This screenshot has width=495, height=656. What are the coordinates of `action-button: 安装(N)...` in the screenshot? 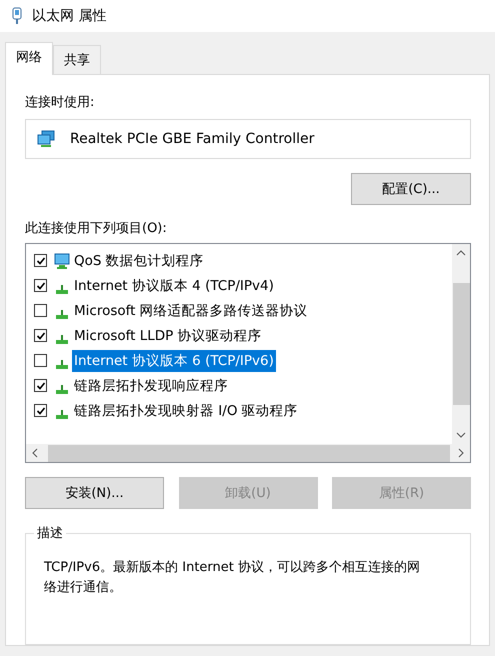 It's located at (94, 493).